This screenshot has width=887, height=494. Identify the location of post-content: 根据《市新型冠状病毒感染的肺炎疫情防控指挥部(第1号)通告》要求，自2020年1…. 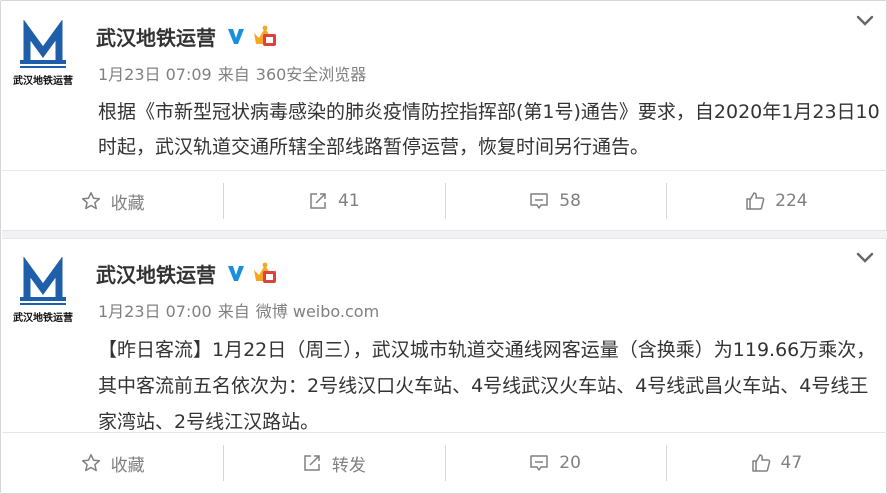
(489, 129).